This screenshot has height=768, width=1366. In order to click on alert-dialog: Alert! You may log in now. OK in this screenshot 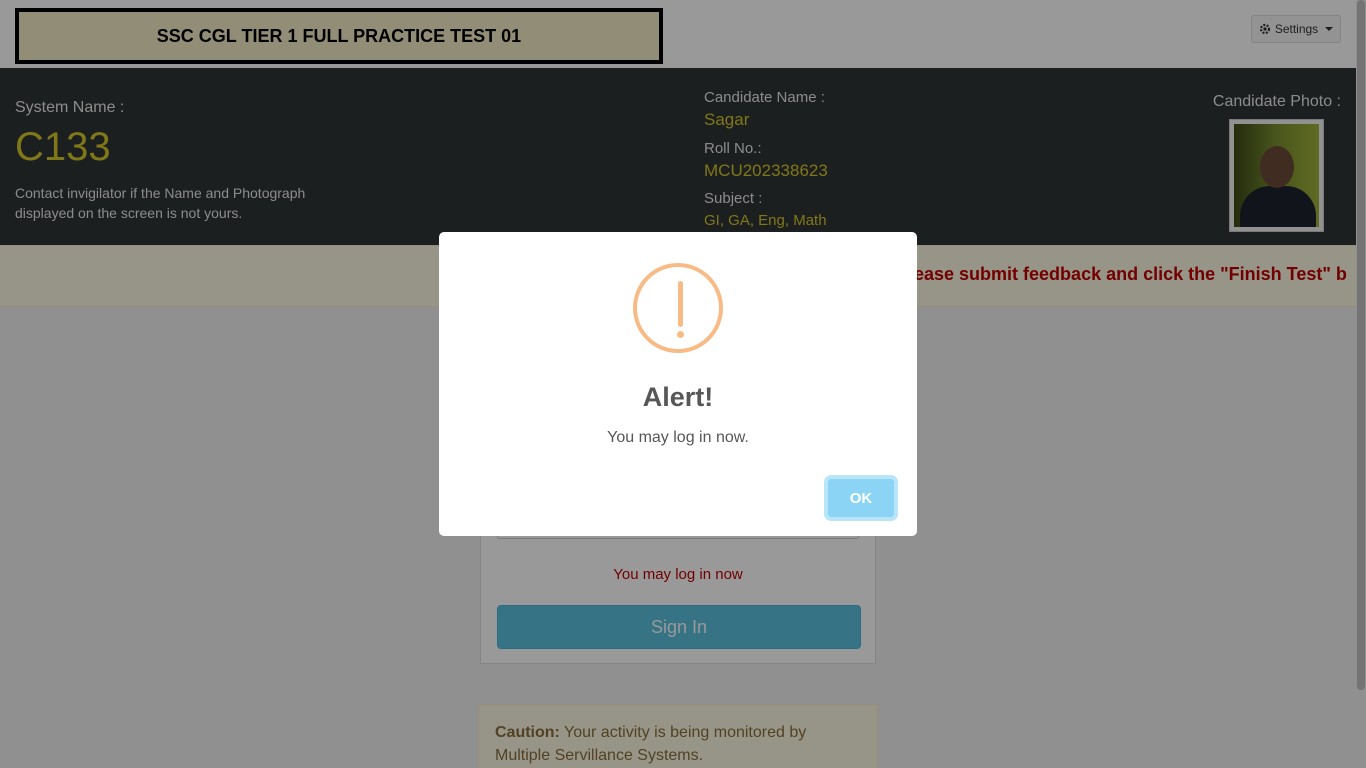, I will do `click(678, 384)`.